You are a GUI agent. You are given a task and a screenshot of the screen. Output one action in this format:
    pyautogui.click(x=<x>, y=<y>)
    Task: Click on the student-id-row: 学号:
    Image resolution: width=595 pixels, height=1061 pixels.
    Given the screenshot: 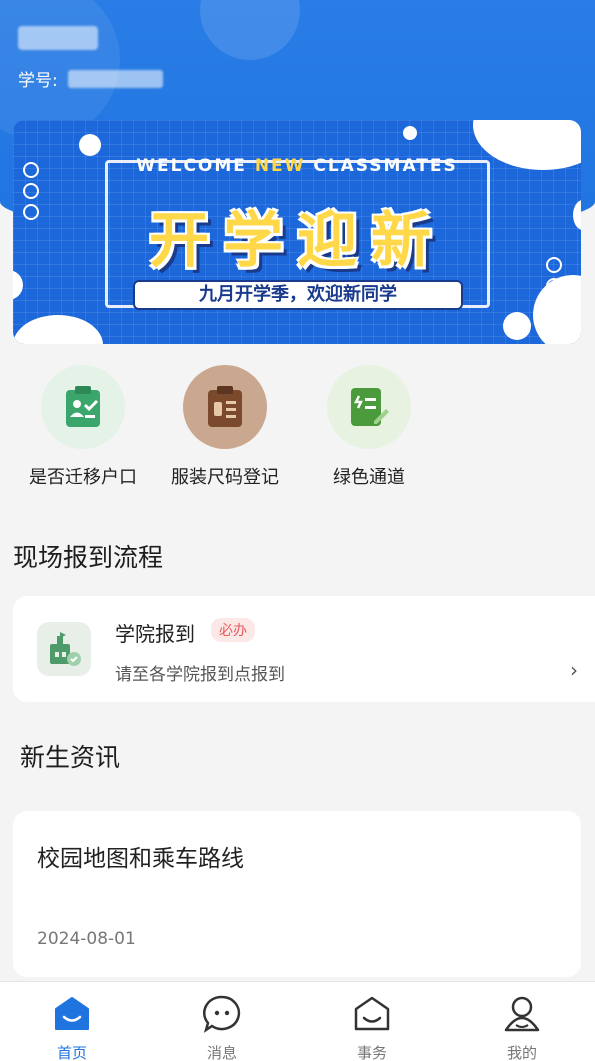 What is the action you would take?
    pyautogui.click(x=90, y=78)
    